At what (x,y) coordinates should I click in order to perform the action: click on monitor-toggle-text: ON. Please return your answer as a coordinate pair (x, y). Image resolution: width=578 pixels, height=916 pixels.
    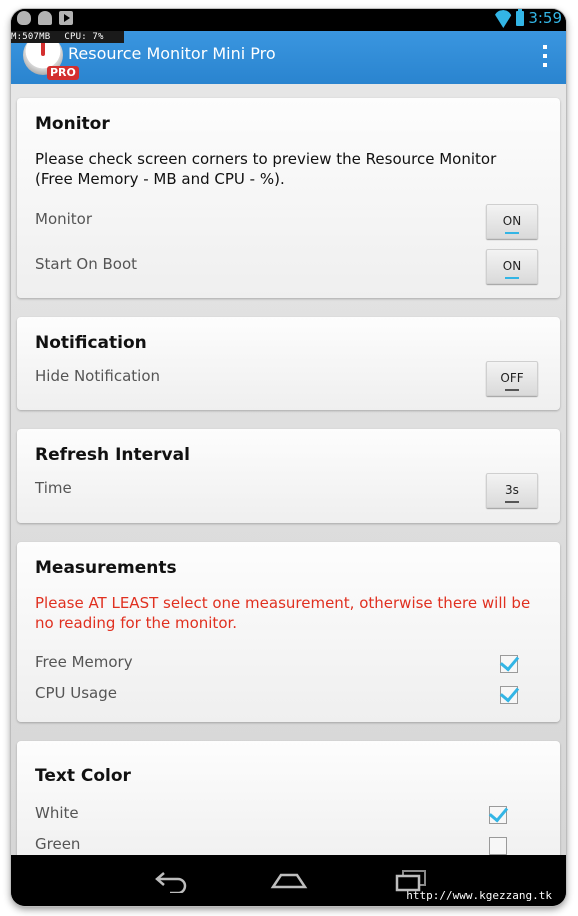
    Looking at the image, I should click on (512, 221).